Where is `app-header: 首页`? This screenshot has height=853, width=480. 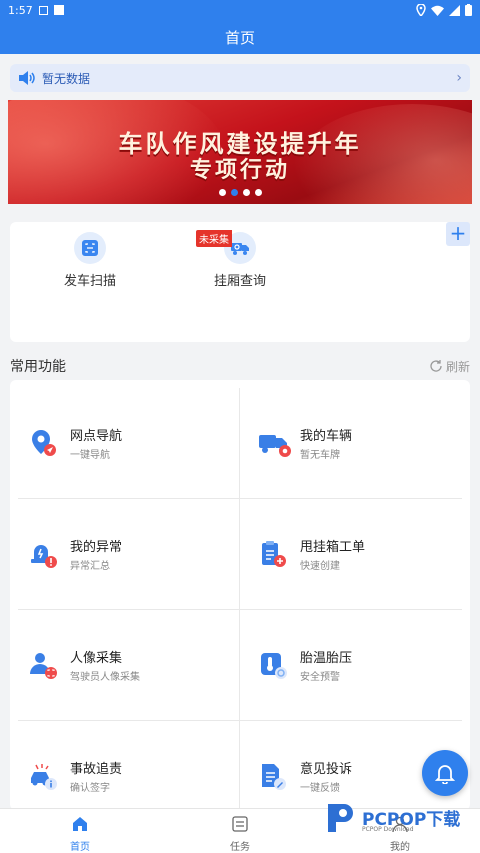
app-header: 首页 is located at coordinates (240, 37).